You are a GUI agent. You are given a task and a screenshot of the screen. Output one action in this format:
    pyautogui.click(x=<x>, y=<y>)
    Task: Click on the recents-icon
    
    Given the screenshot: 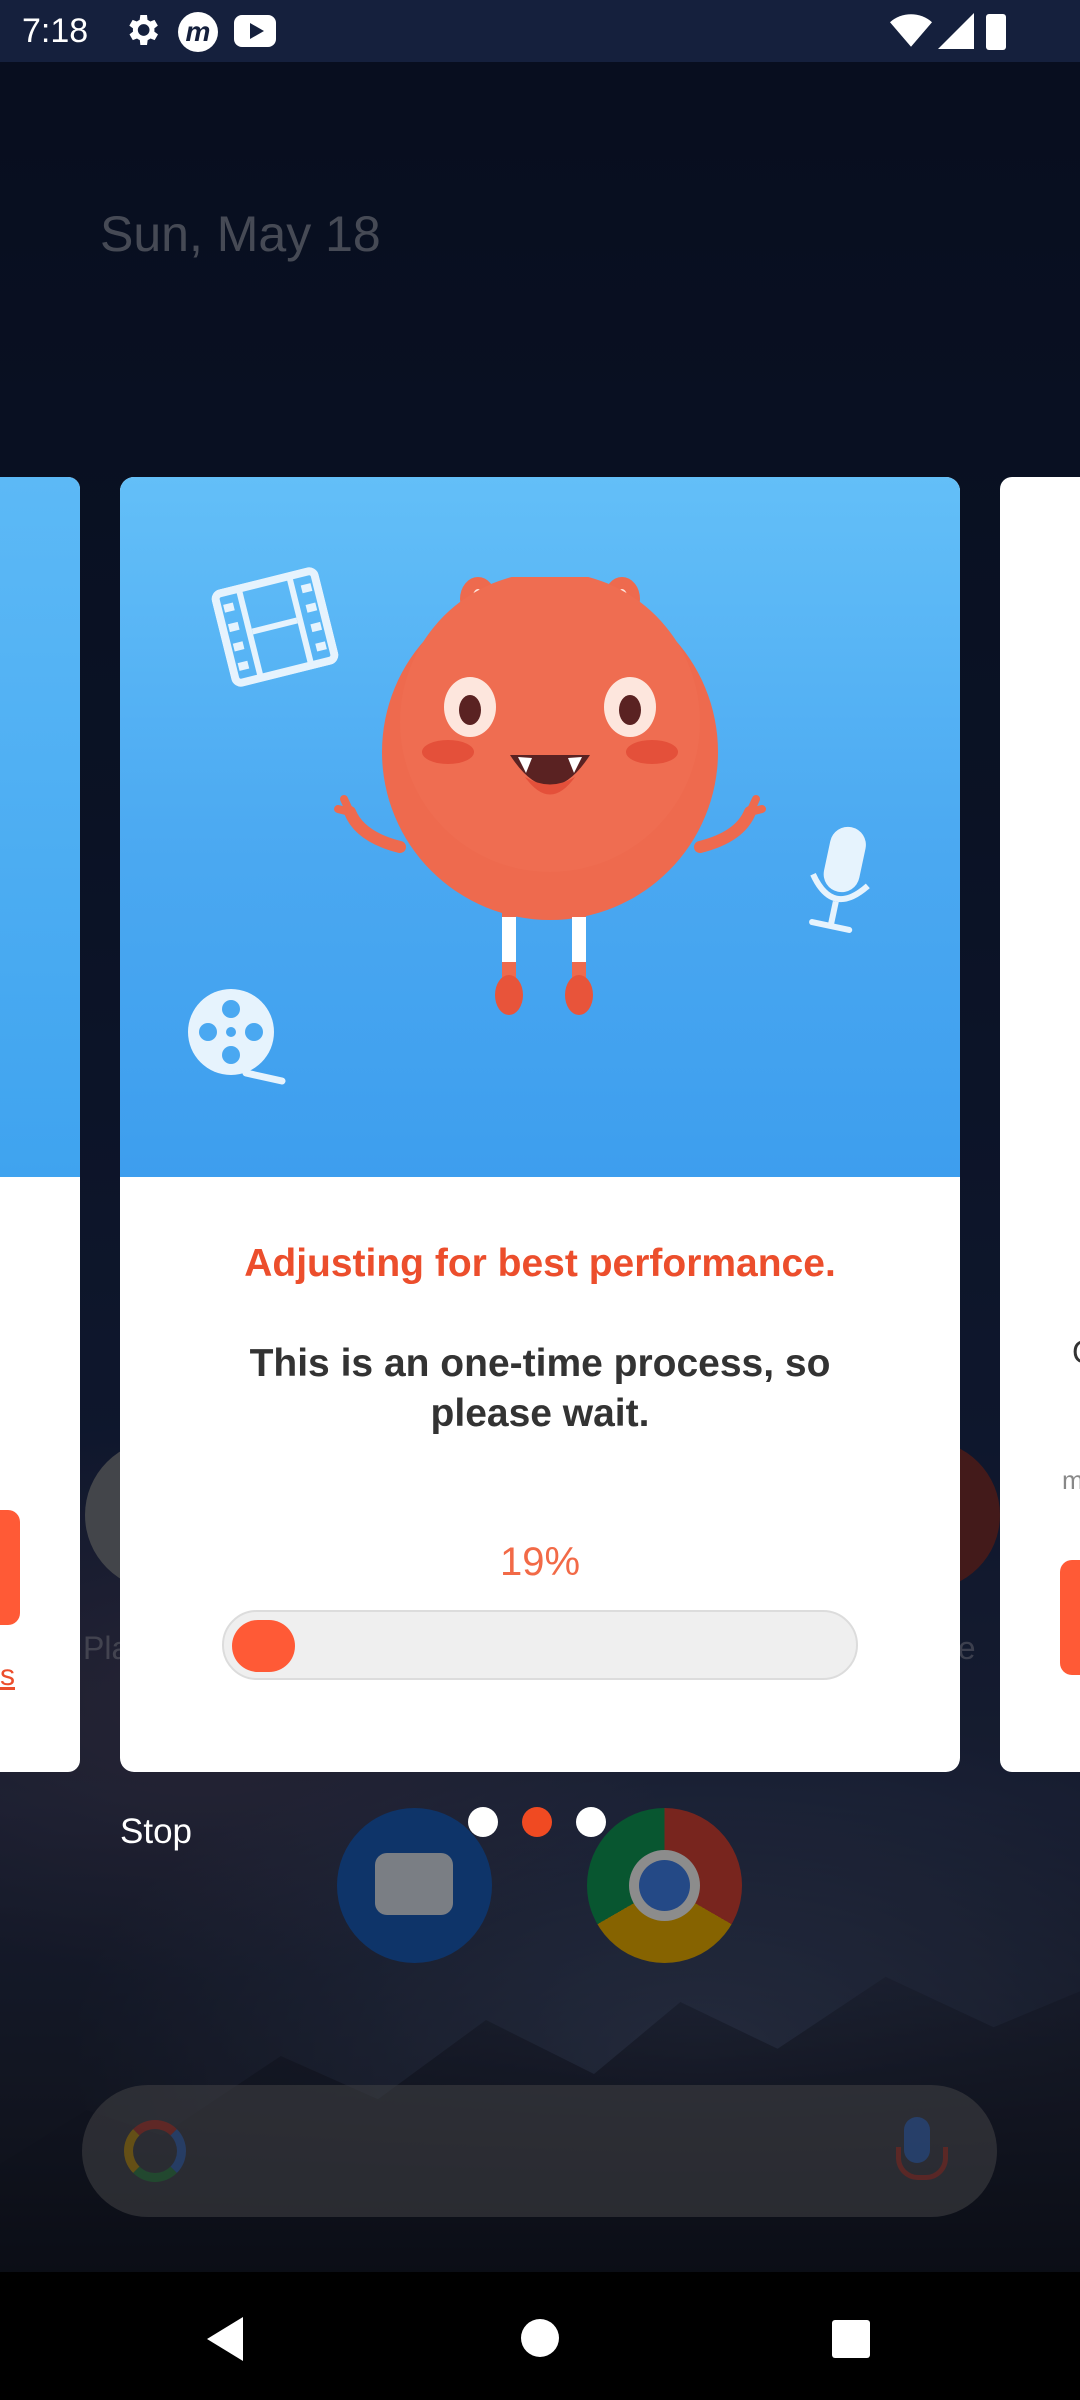 What is the action you would take?
    pyautogui.click(x=851, y=2339)
    